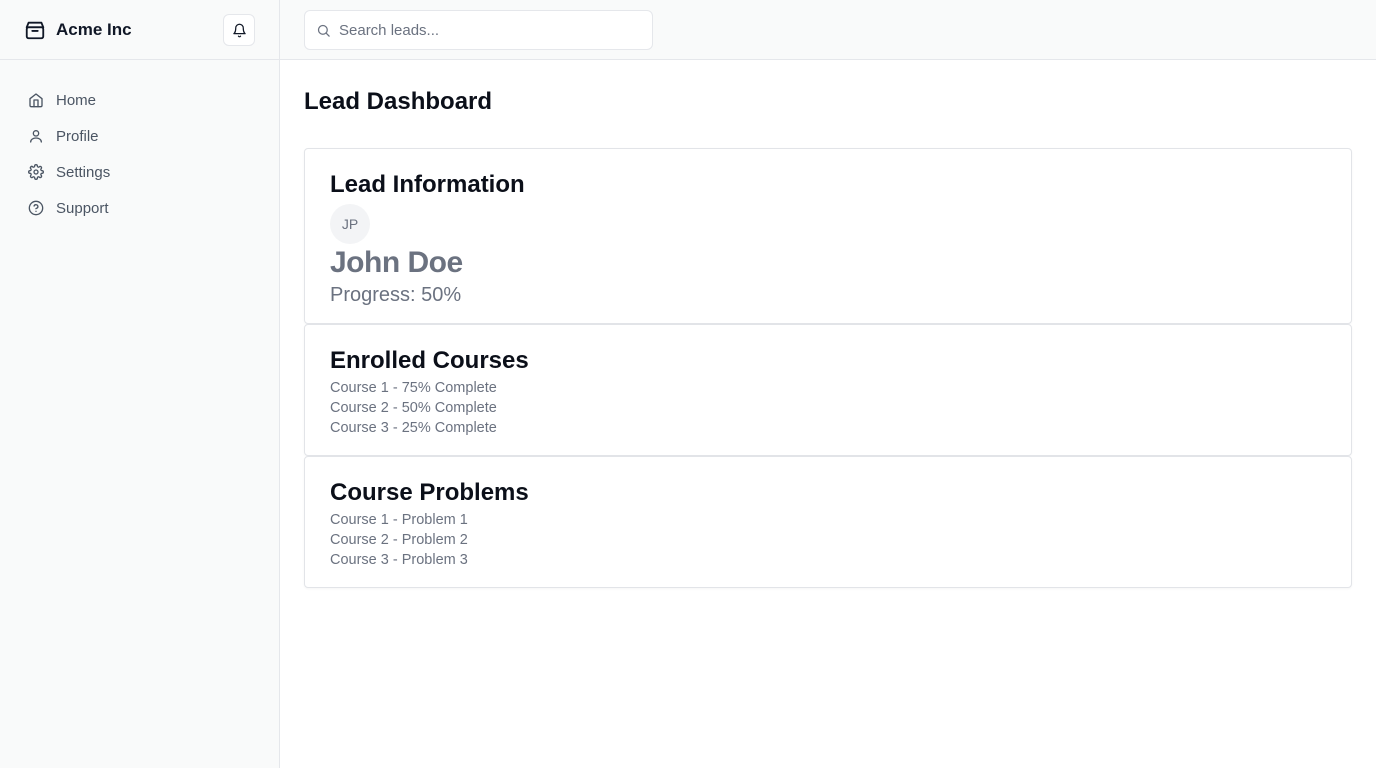 This screenshot has width=1376, height=768. Describe the element at coordinates (139, 30) in the screenshot. I see `sidebar-header: Acme Inc` at that location.